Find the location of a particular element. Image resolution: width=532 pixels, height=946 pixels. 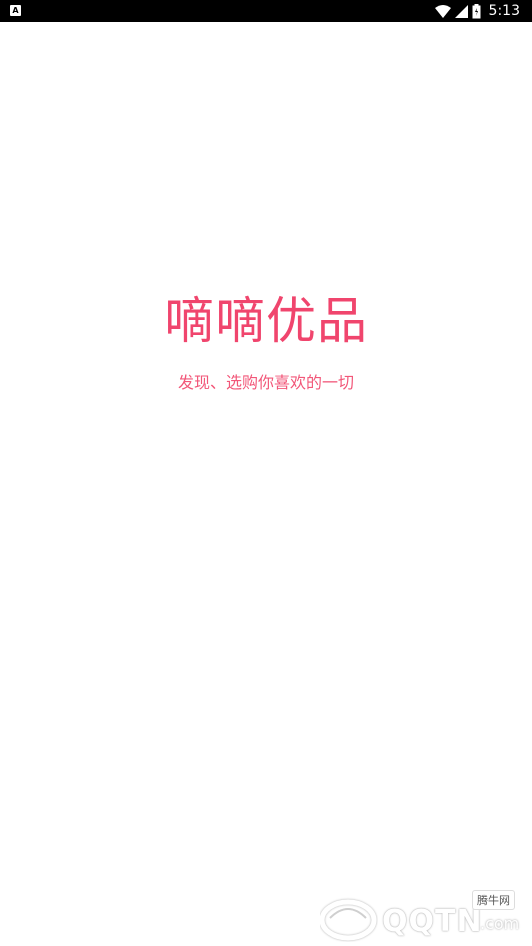

battery-icon is located at coordinates (476, 11).